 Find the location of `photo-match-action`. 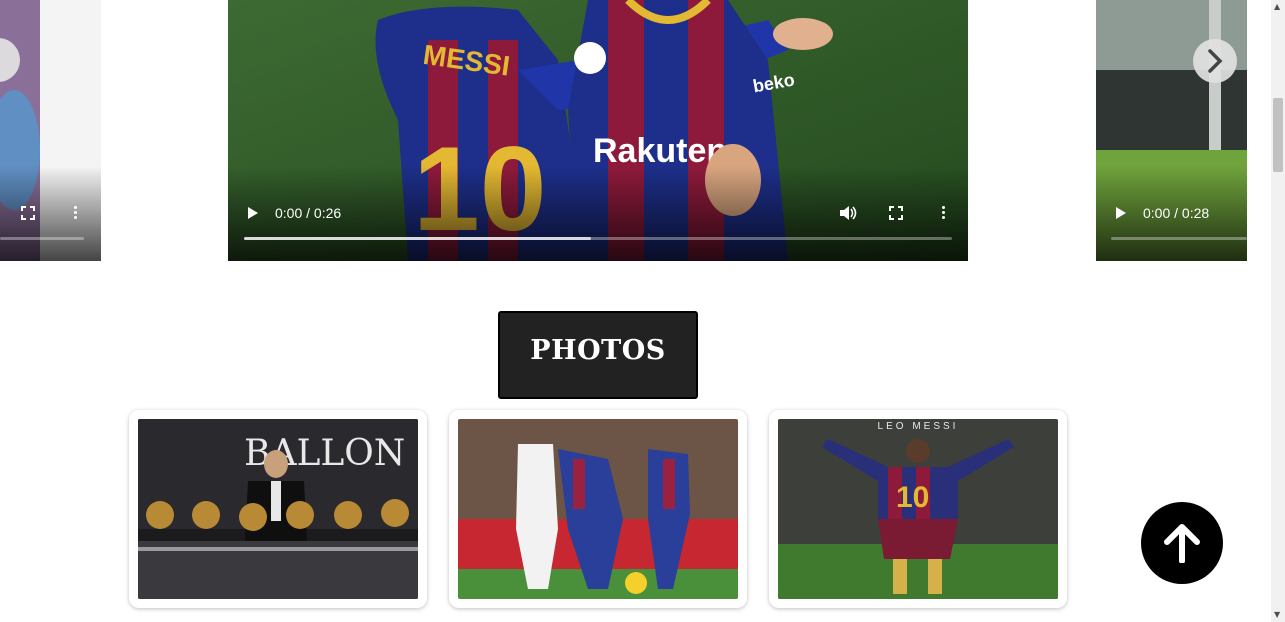

photo-match-action is located at coordinates (598, 509).